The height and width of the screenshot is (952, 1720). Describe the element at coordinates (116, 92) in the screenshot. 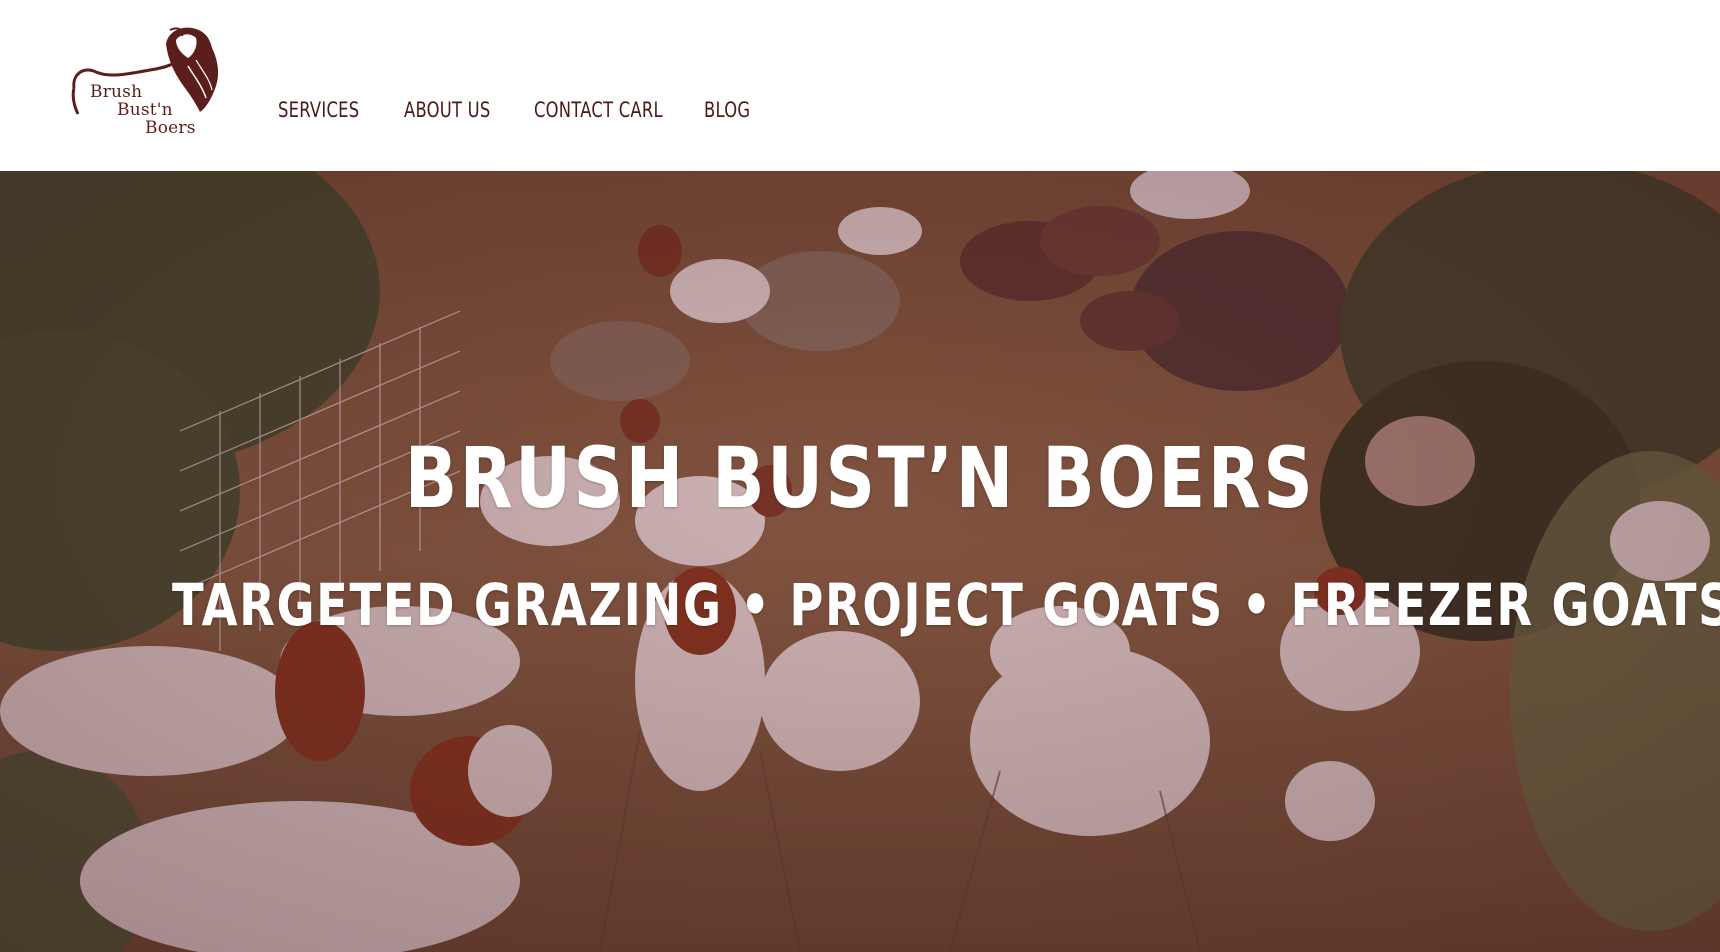

I see `logo-line-1: Brush` at that location.